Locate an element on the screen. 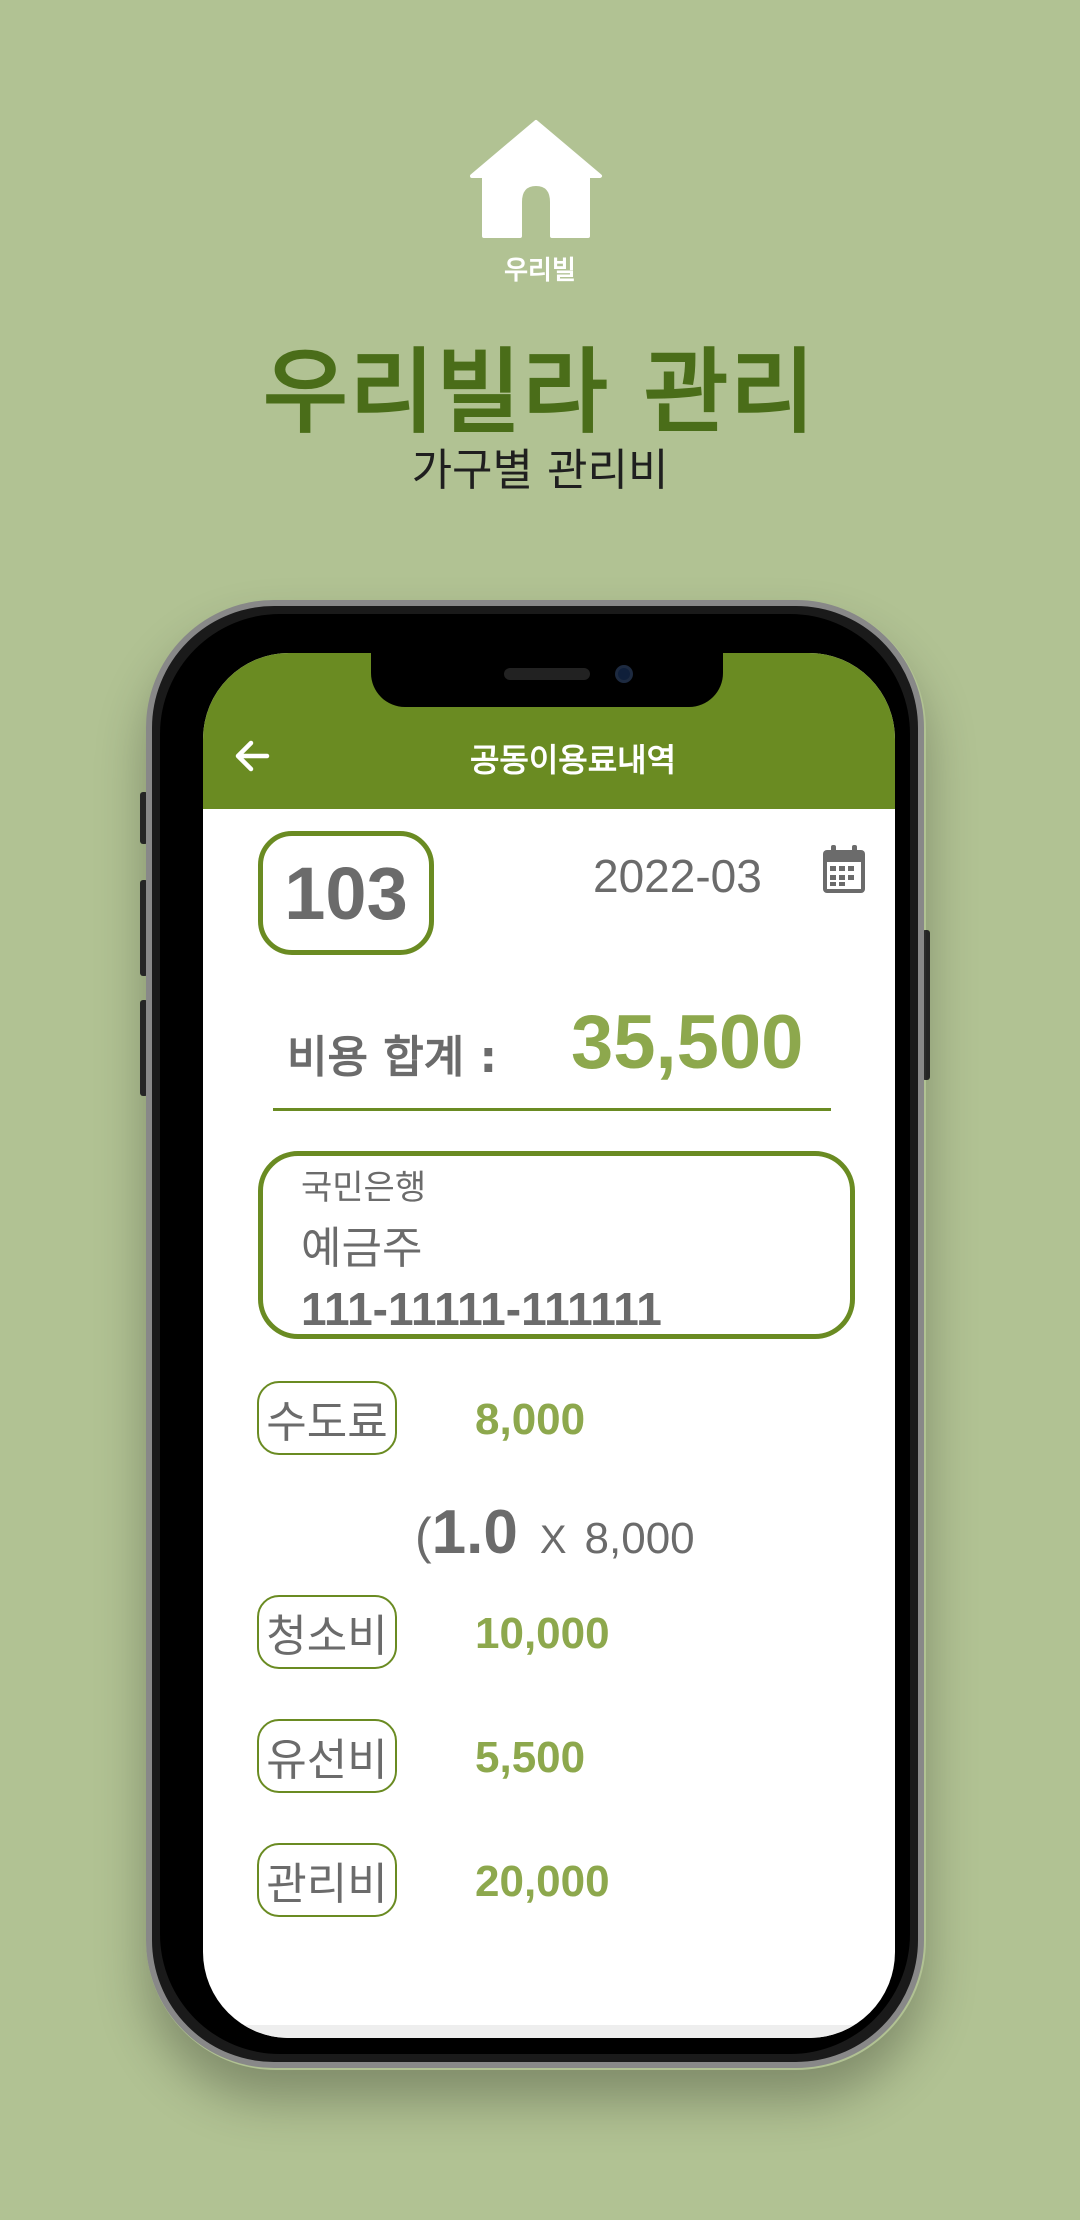 The image size is (1080, 2220). promo-headline: 우리빌라 관리 is located at coordinates (540, 392).